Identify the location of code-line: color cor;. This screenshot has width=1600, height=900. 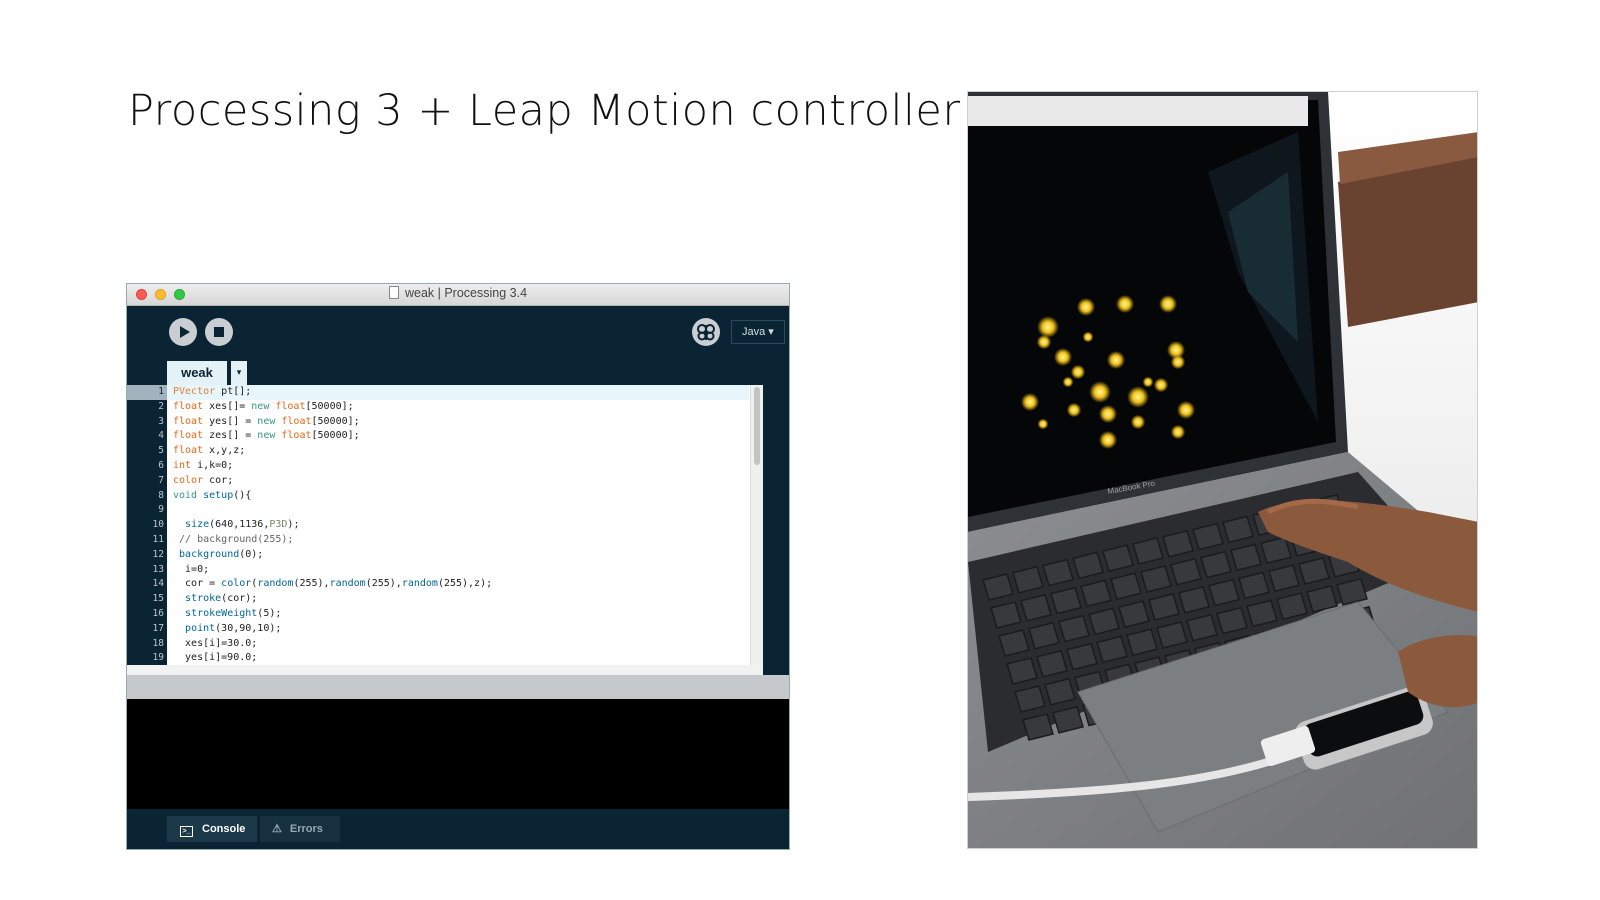
(458, 481).